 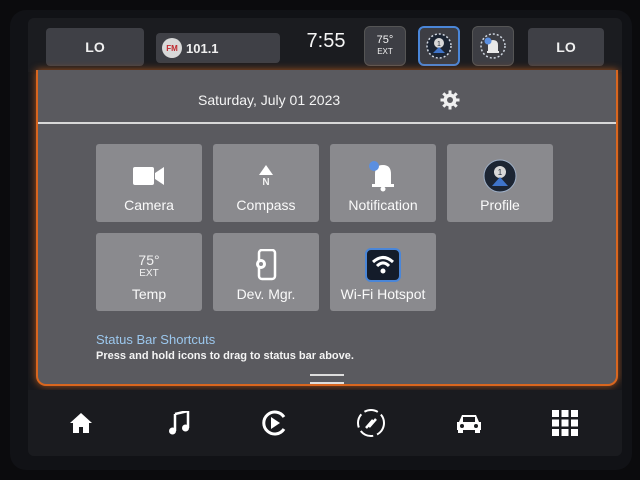 I want to click on nav-sirius, so click(x=371, y=423).